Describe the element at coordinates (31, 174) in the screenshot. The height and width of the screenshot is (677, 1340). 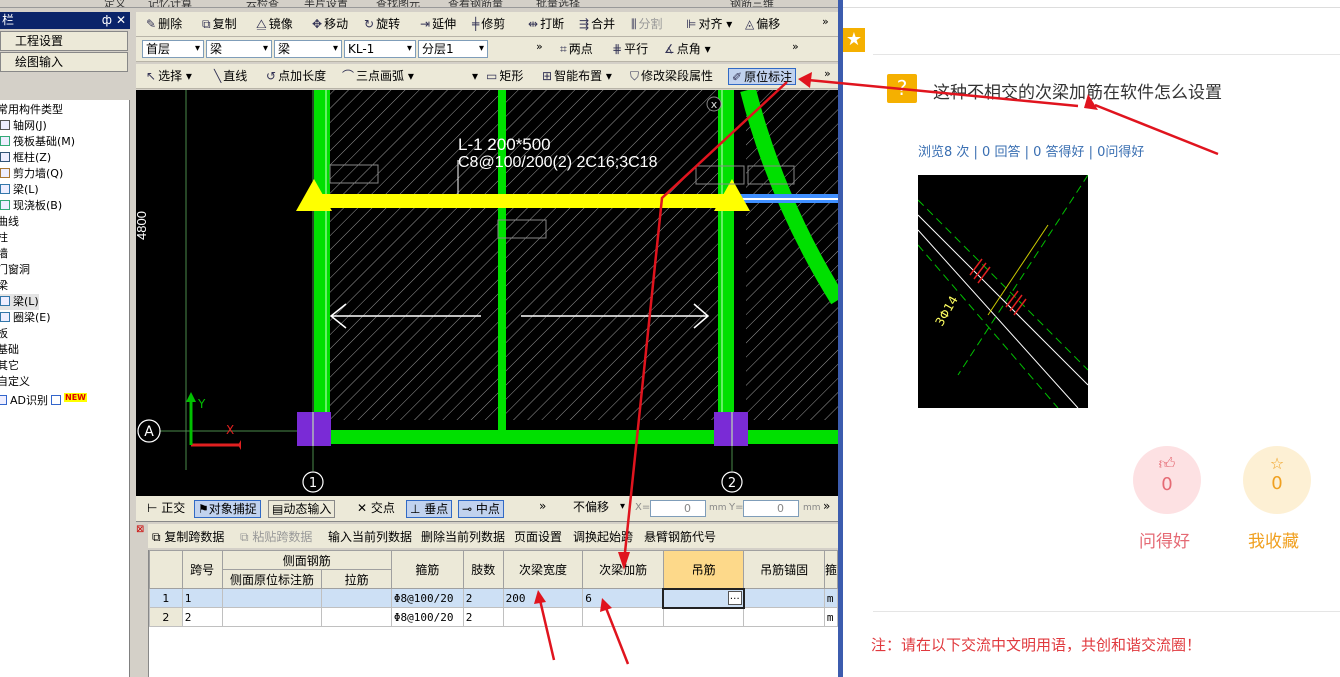
I see `tree-item: 剪力墙(Q)` at that location.